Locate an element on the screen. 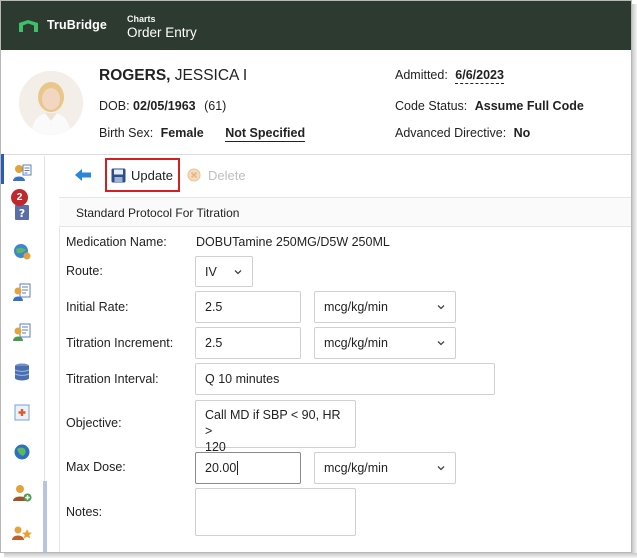  breadcrumb-parent: Charts is located at coordinates (141, 19).